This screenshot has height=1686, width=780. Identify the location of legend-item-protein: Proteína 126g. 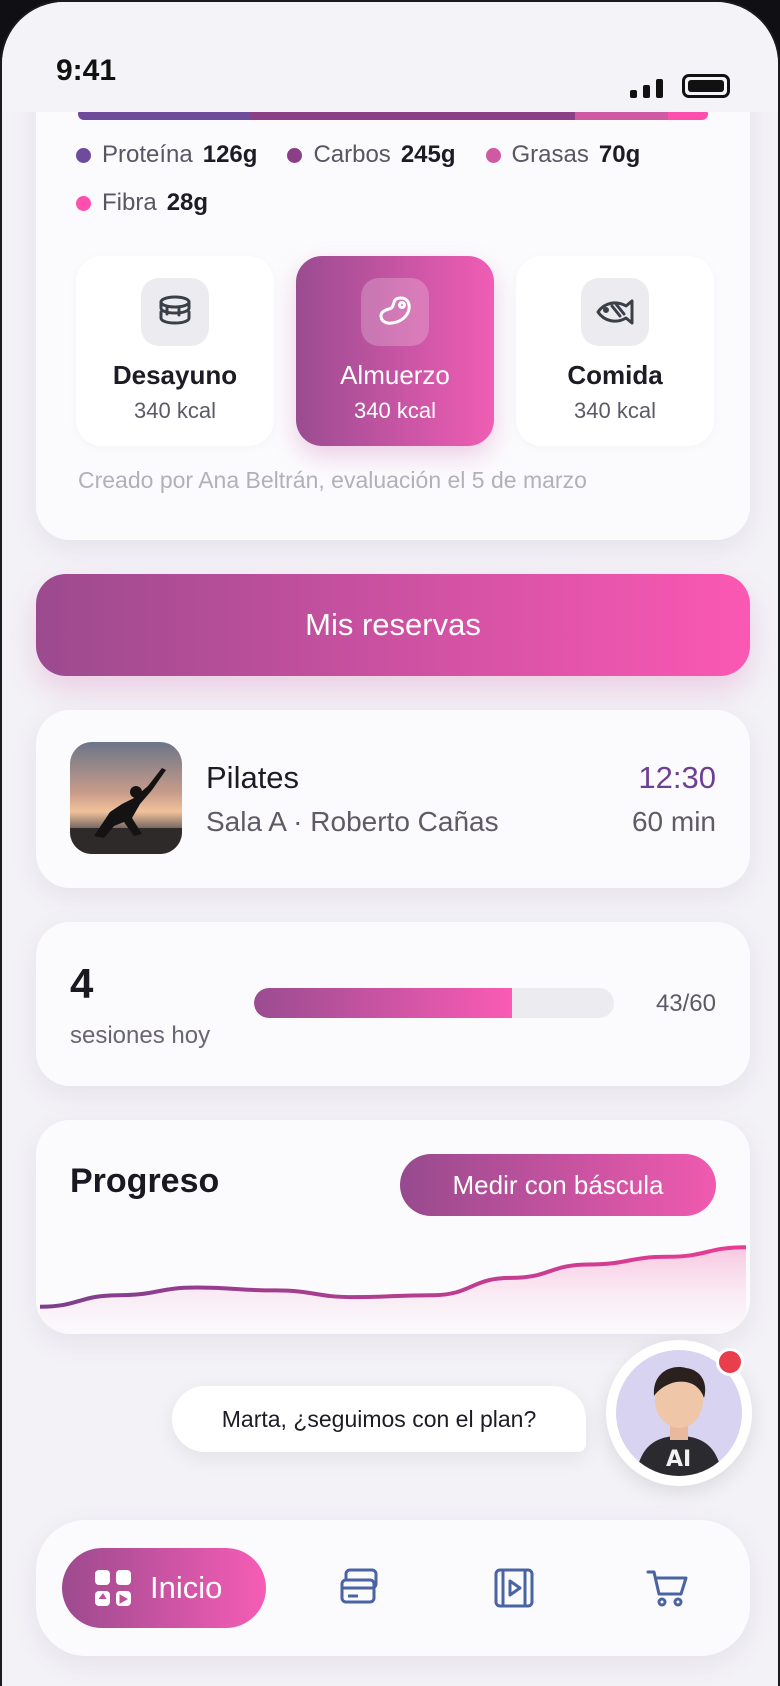
(166, 155).